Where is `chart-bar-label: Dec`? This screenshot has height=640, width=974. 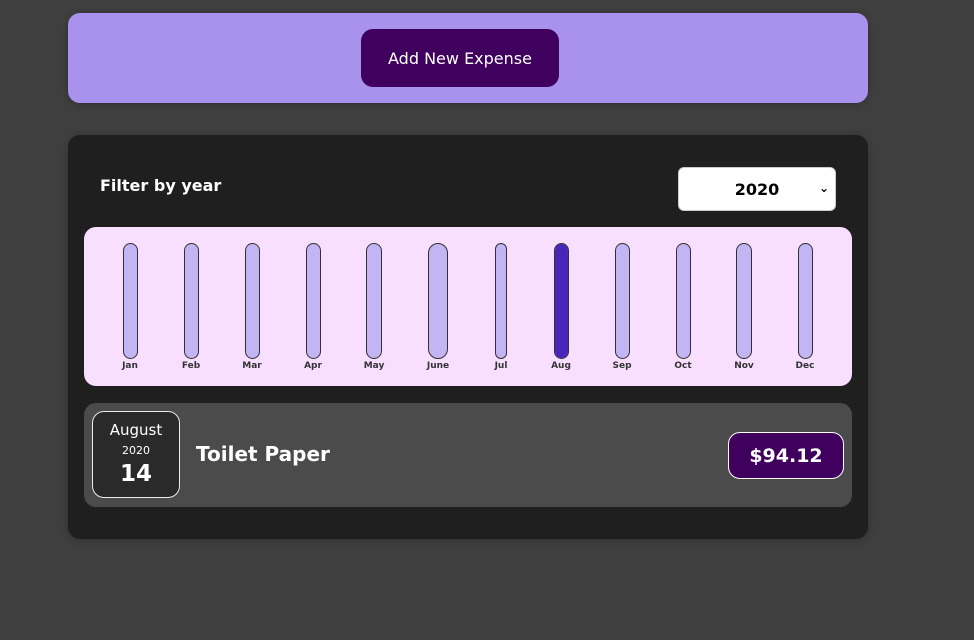
chart-bar-label: Dec is located at coordinates (805, 366).